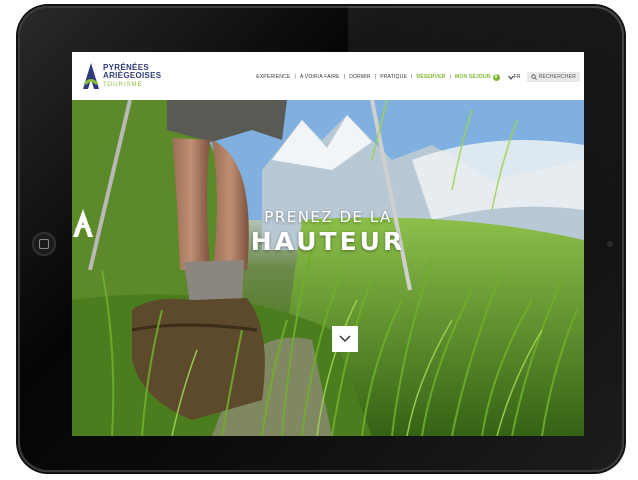 Image resolution: width=638 pixels, height=480 pixels. I want to click on hero-text-block: PRENEZ DE LA HAUTEUR, so click(328, 232).